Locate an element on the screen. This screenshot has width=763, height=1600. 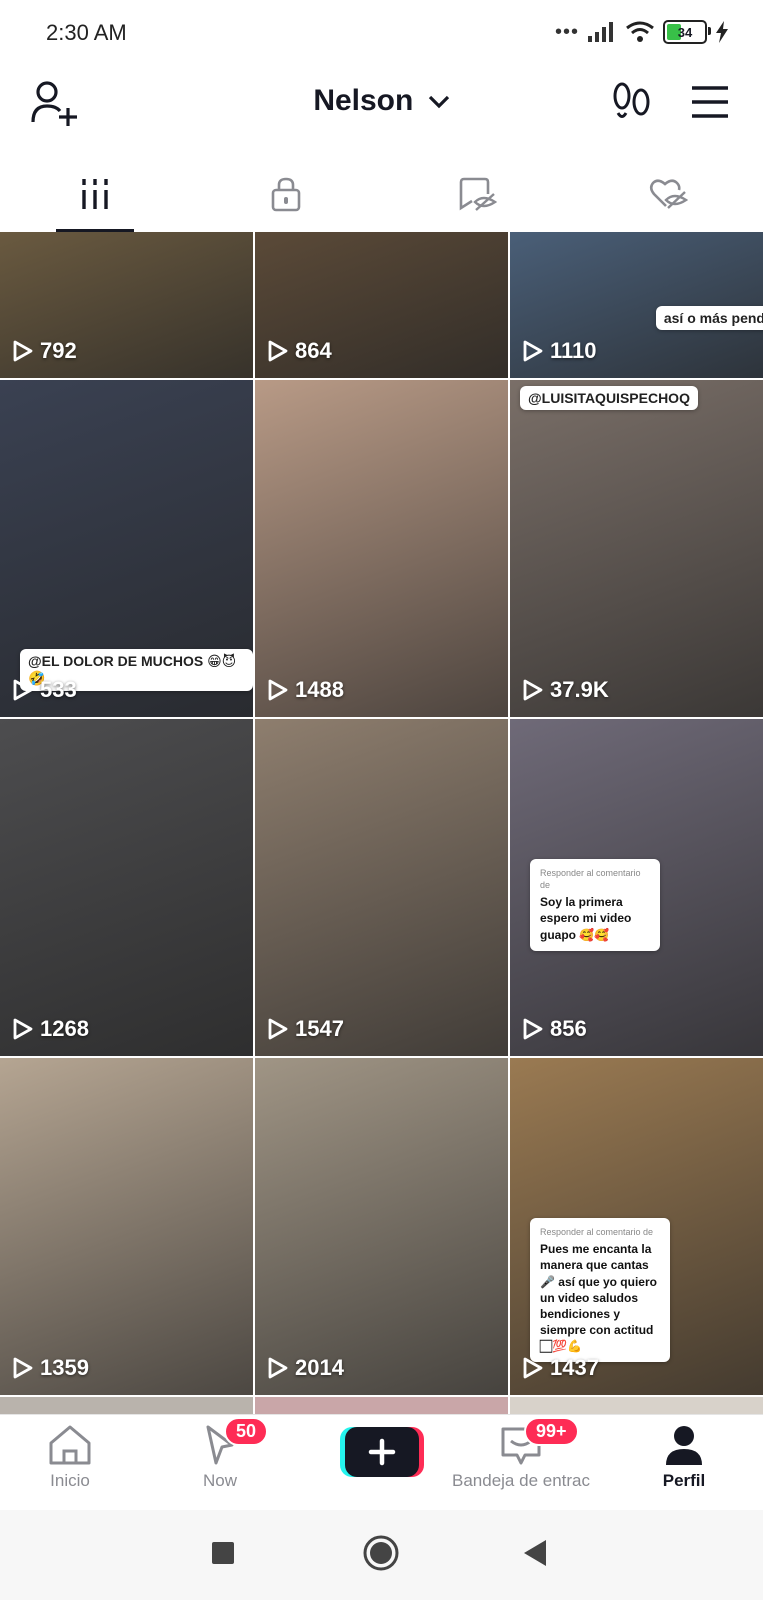
video-thumbnail: 1268 is located at coordinates (126, 887).